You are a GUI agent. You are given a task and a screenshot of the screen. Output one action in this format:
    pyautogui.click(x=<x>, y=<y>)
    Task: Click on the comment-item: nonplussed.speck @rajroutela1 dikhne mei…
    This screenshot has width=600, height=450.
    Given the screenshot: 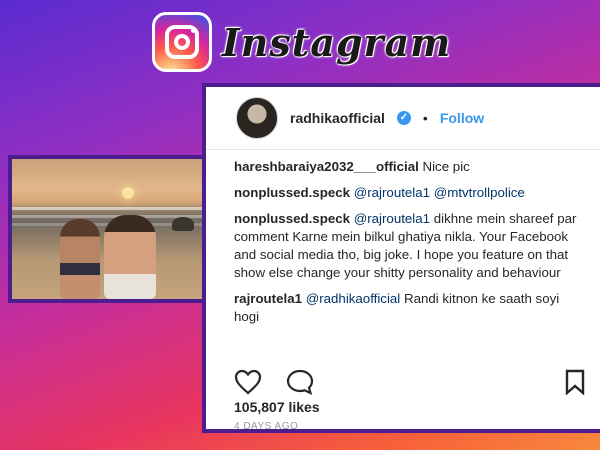 What is the action you would take?
    pyautogui.click(x=411, y=246)
    